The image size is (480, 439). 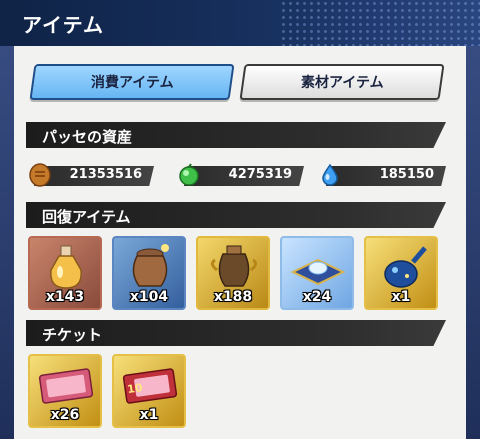 What do you see at coordinates (7, 219) in the screenshot?
I see `background-left-edge` at bounding box center [7, 219].